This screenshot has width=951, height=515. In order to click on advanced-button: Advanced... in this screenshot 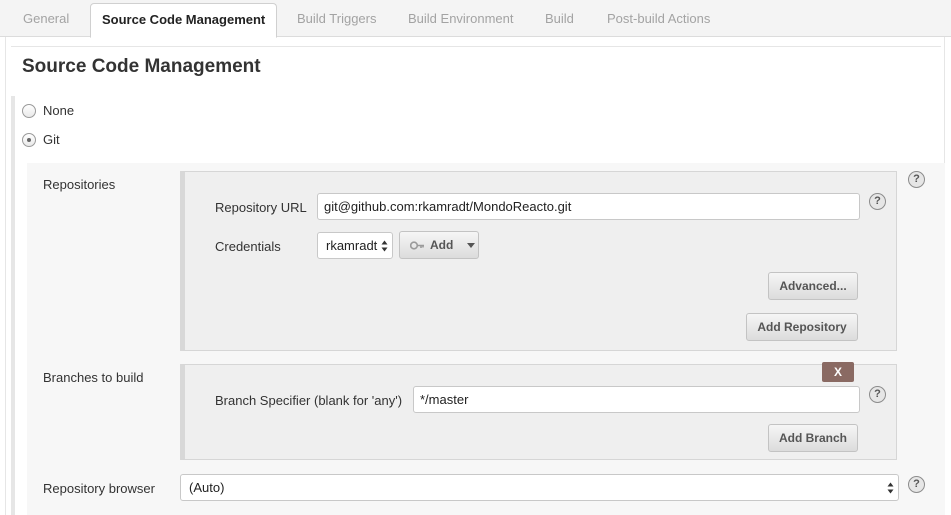, I will do `click(813, 286)`.